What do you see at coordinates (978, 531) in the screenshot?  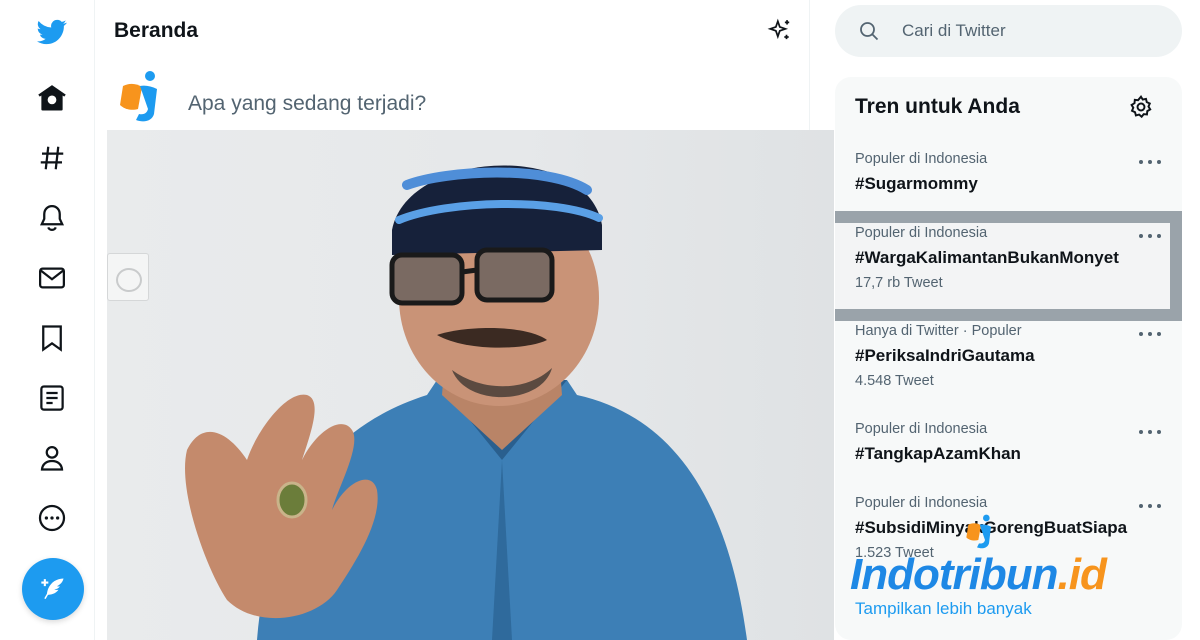 I see `watermark-logo-mark` at bounding box center [978, 531].